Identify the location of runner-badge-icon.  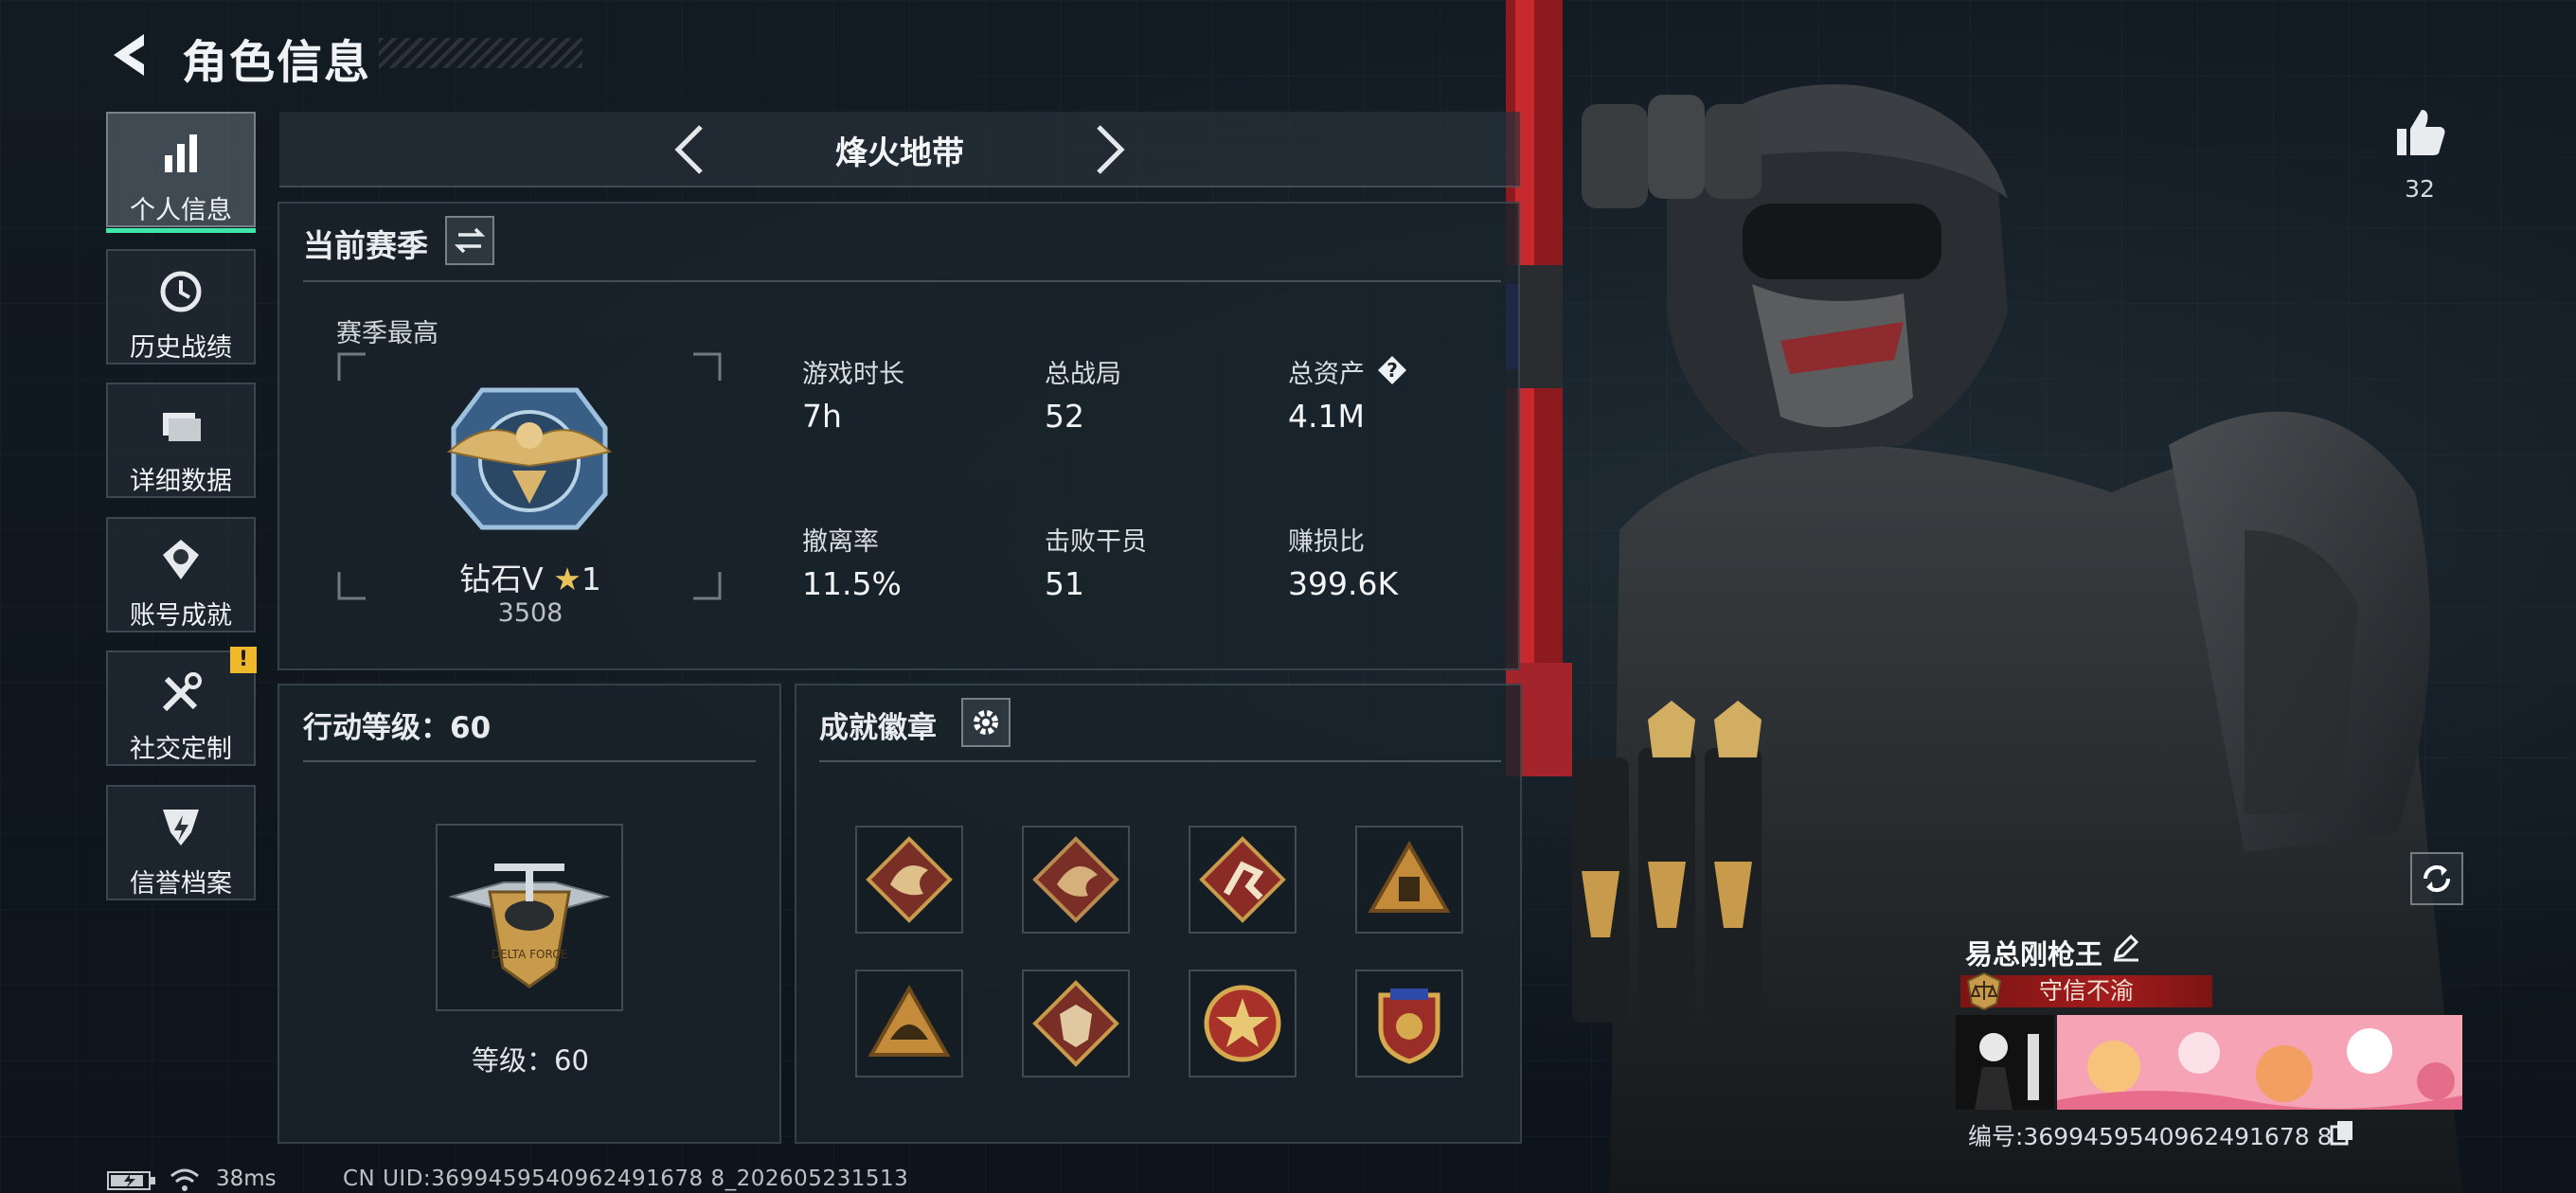
(1242, 879).